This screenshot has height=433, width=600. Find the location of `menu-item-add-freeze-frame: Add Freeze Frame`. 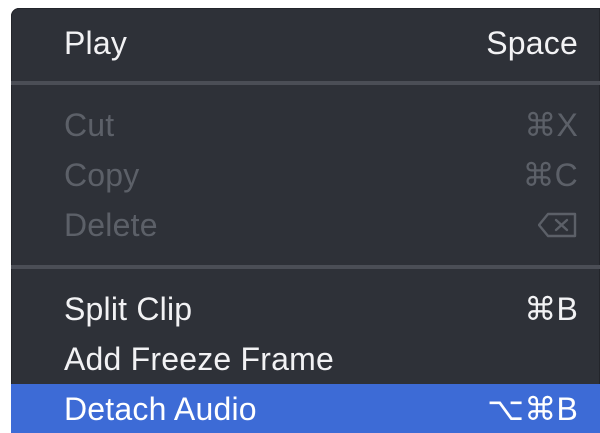

menu-item-add-freeze-frame: Add Freeze Frame is located at coordinates (305, 359).